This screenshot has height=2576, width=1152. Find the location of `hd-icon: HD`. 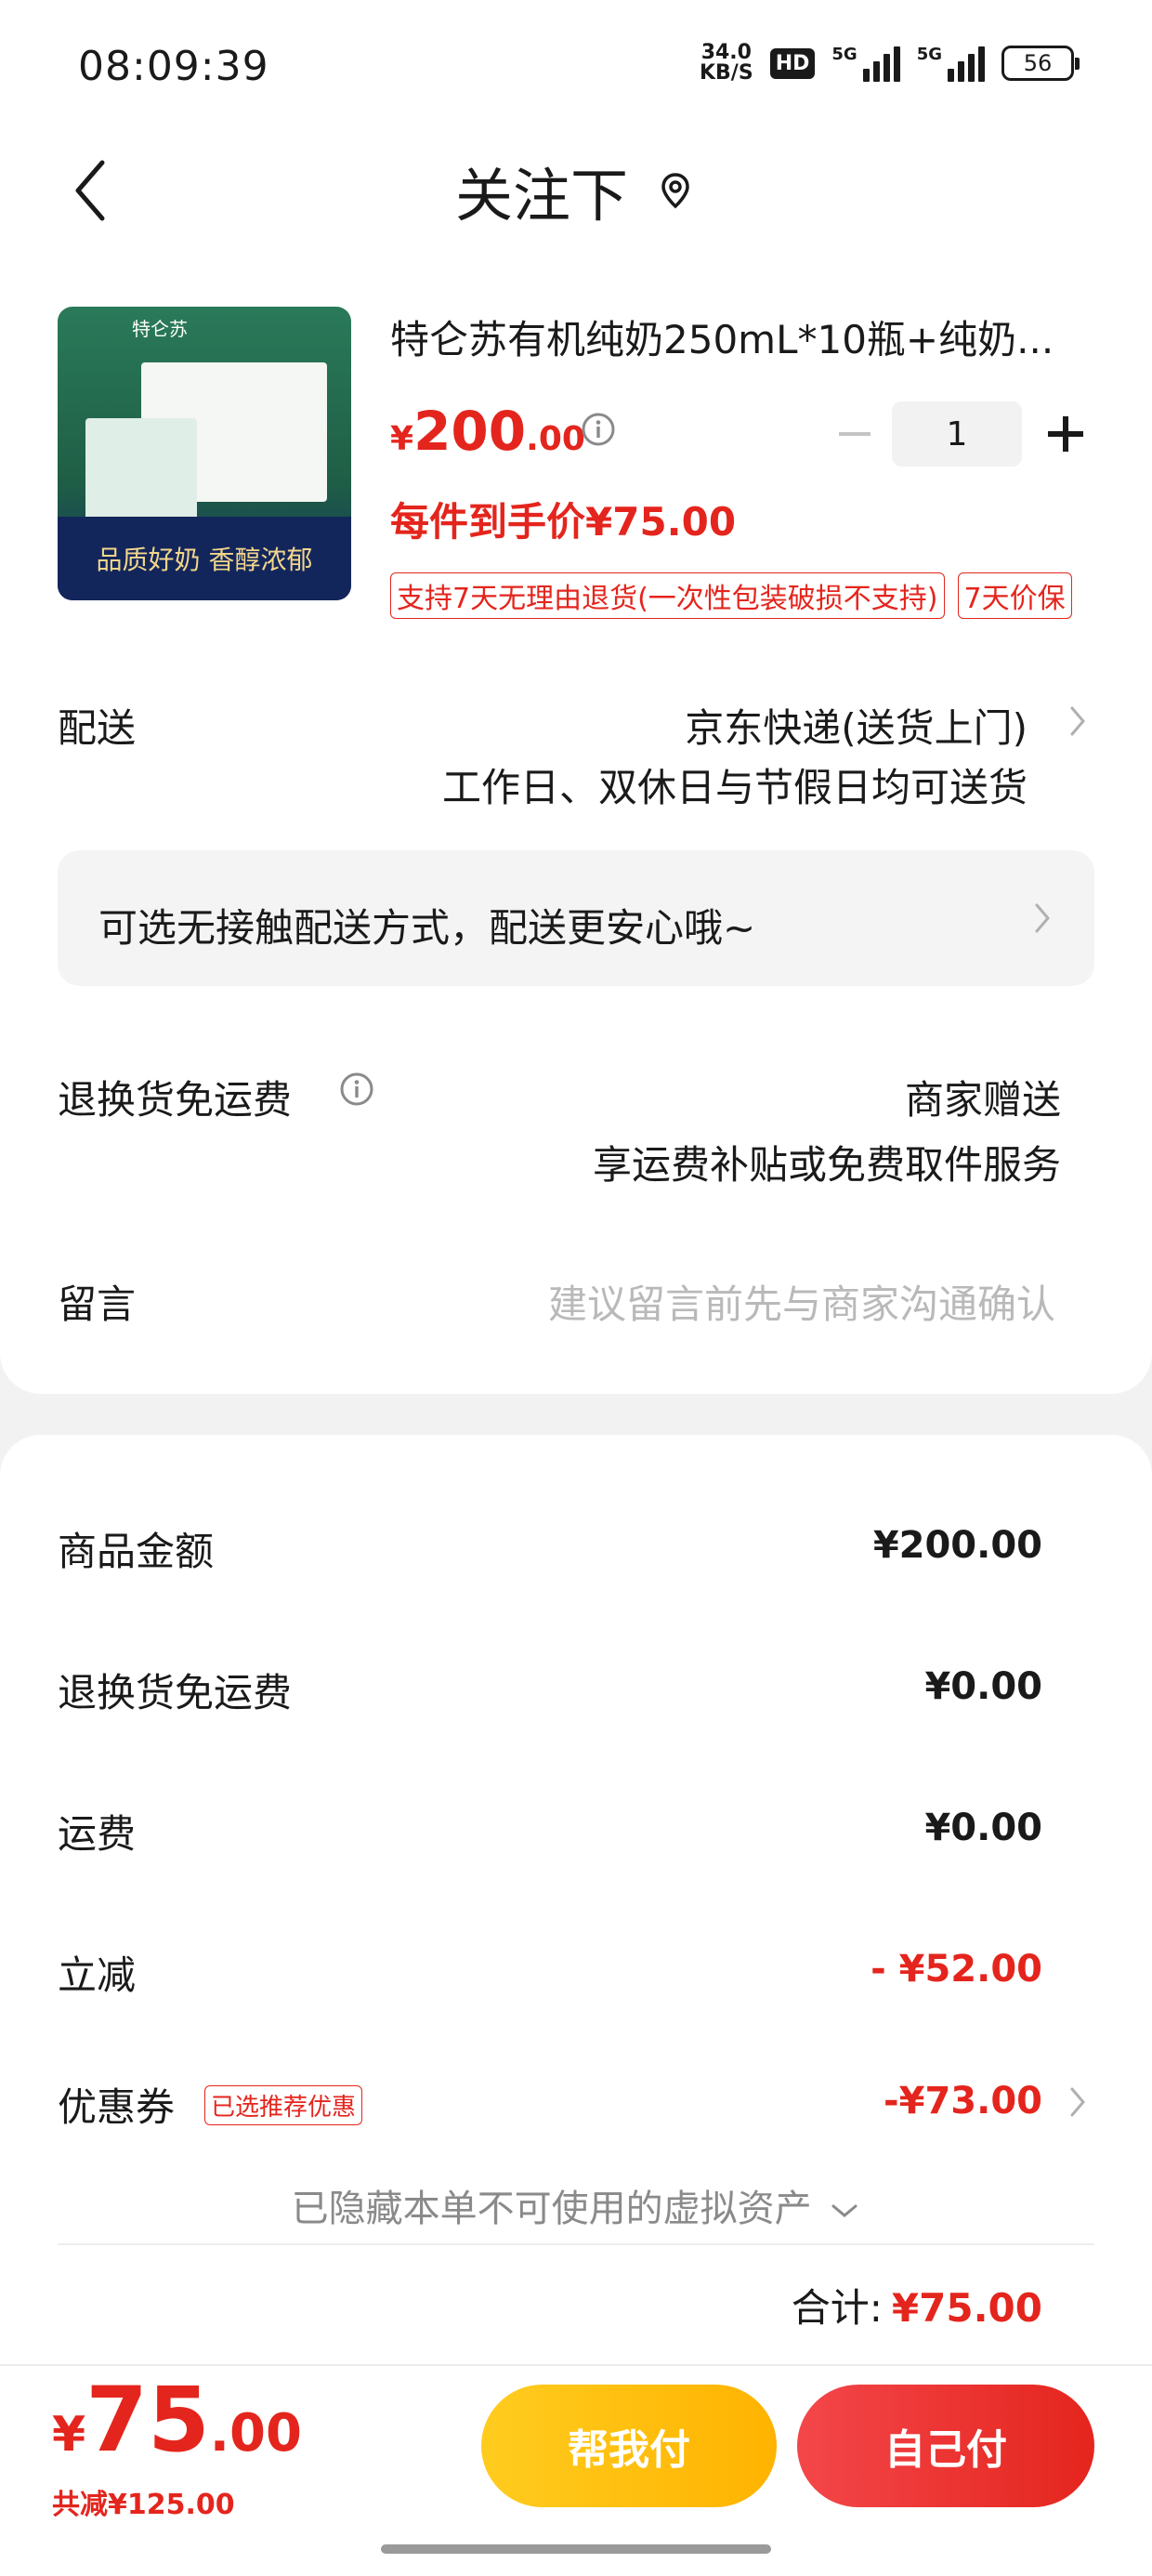

hd-icon: HD is located at coordinates (792, 63).